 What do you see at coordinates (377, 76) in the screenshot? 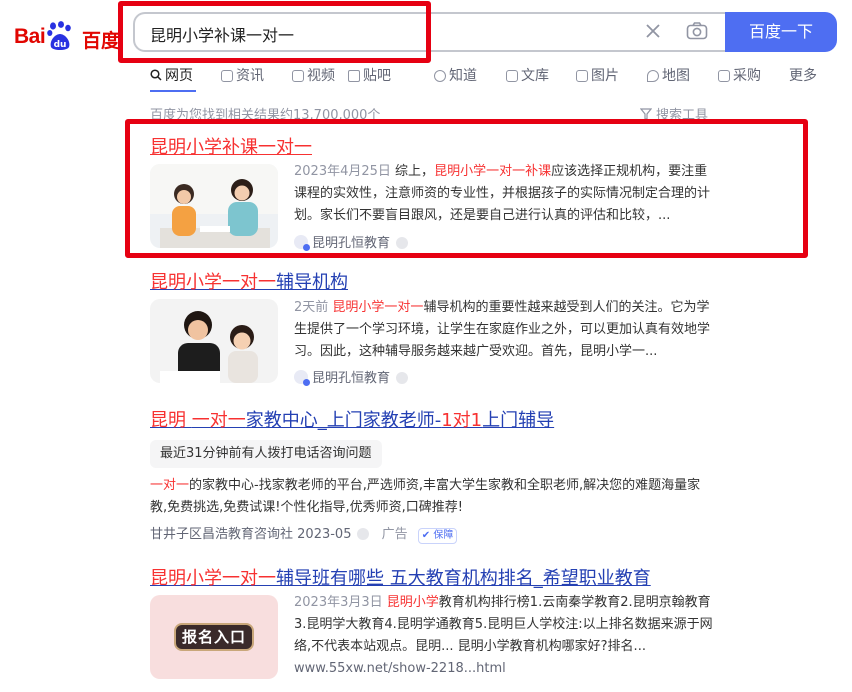
I see `tab-label: 贴吧` at bounding box center [377, 76].